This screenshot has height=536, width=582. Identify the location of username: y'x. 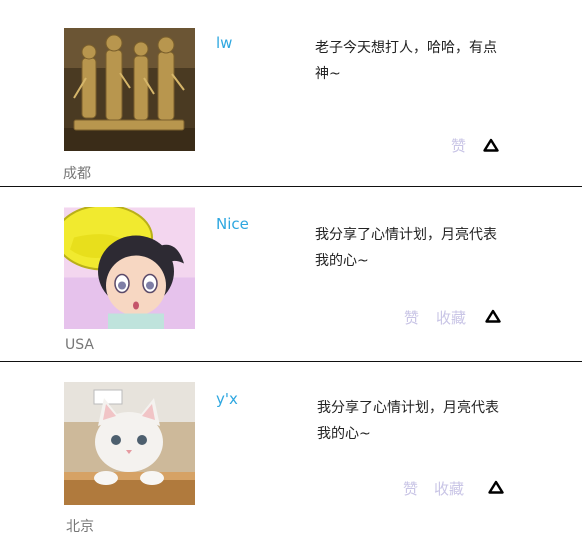
(227, 399).